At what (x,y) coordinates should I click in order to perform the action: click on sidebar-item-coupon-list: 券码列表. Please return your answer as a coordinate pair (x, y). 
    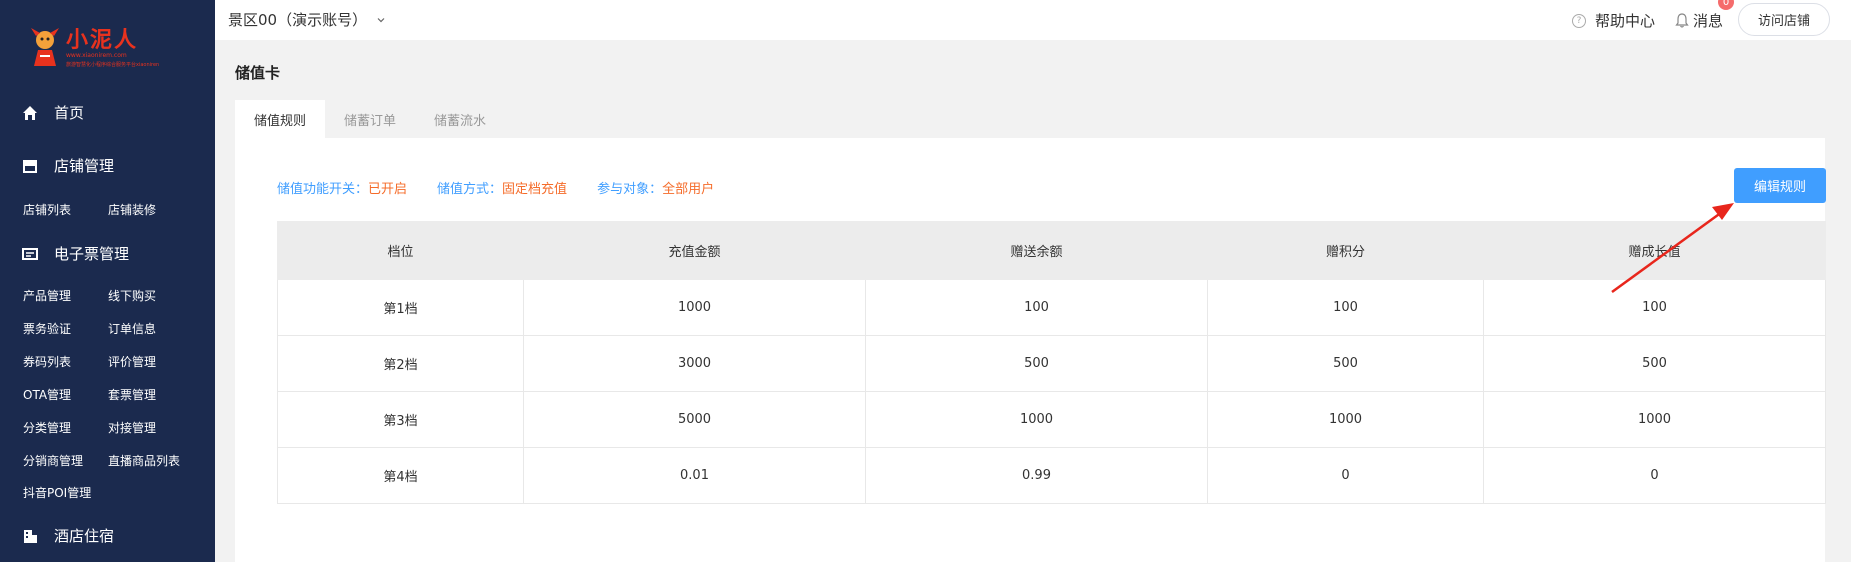
    Looking at the image, I should click on (47, 361).